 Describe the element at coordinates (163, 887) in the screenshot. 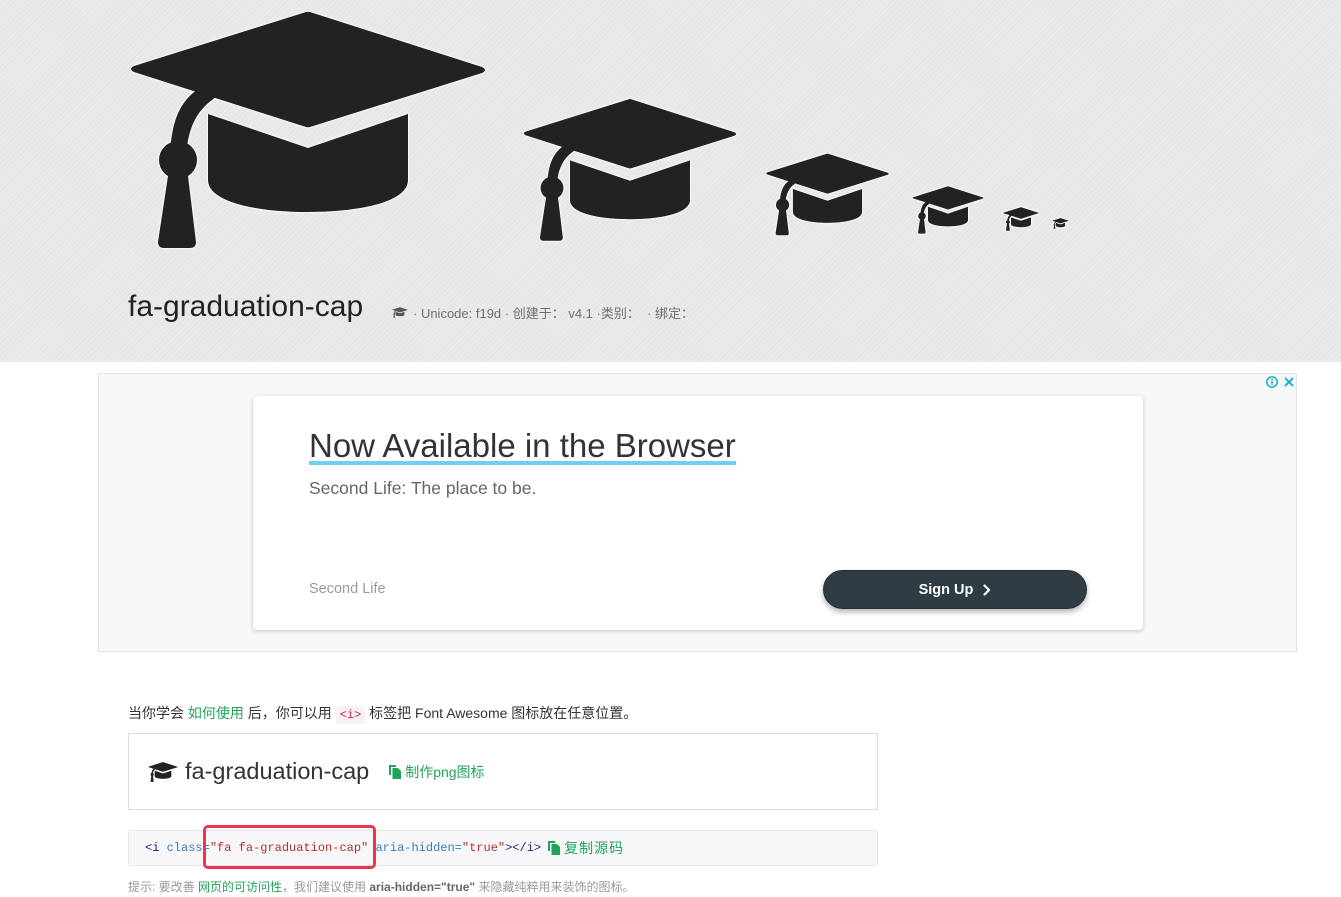

I see `tip-text: 提示: 要改善` at that location.